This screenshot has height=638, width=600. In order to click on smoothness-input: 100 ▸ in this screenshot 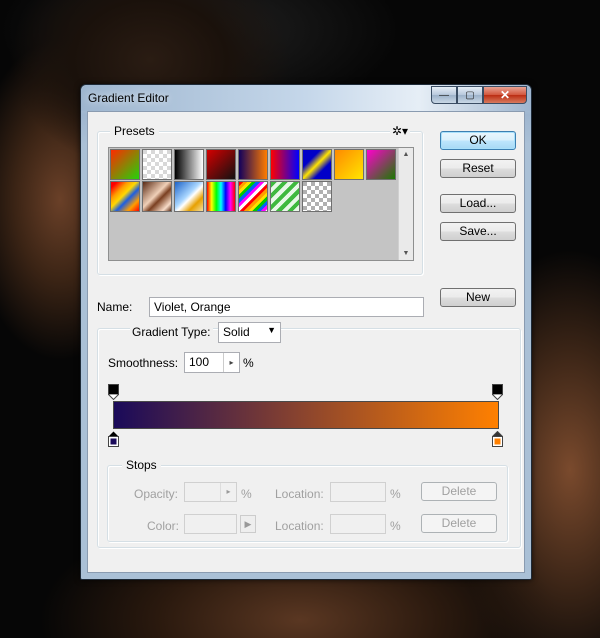, I will do `click(212, 362)`.